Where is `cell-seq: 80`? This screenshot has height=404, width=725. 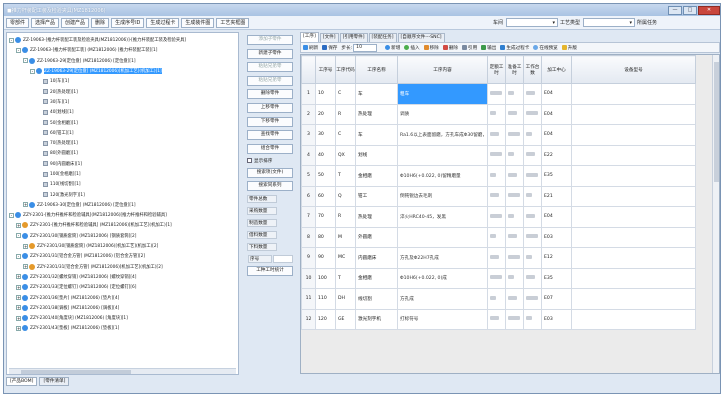 cell-seq: 80 is located at coordinates (325, 237).